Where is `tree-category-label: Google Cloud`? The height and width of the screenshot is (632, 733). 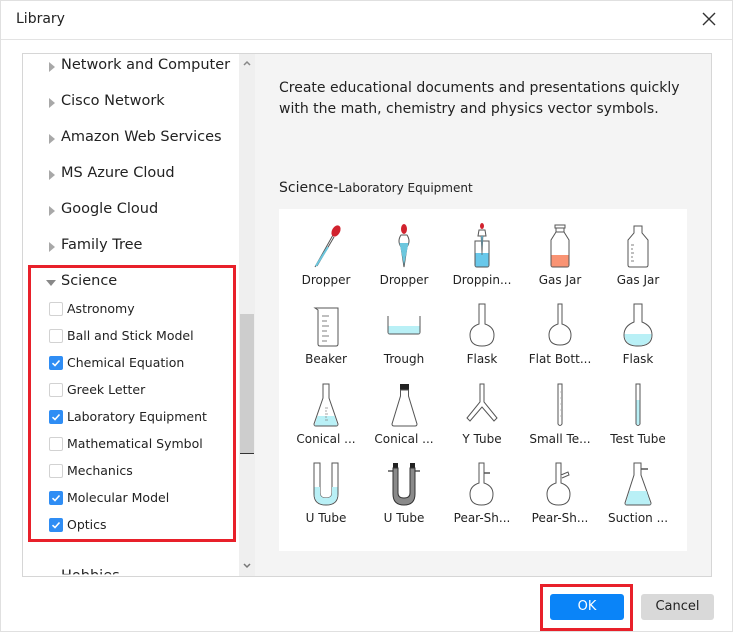
tree-category-label: Google Cloud is located at coordinates (110, 209).